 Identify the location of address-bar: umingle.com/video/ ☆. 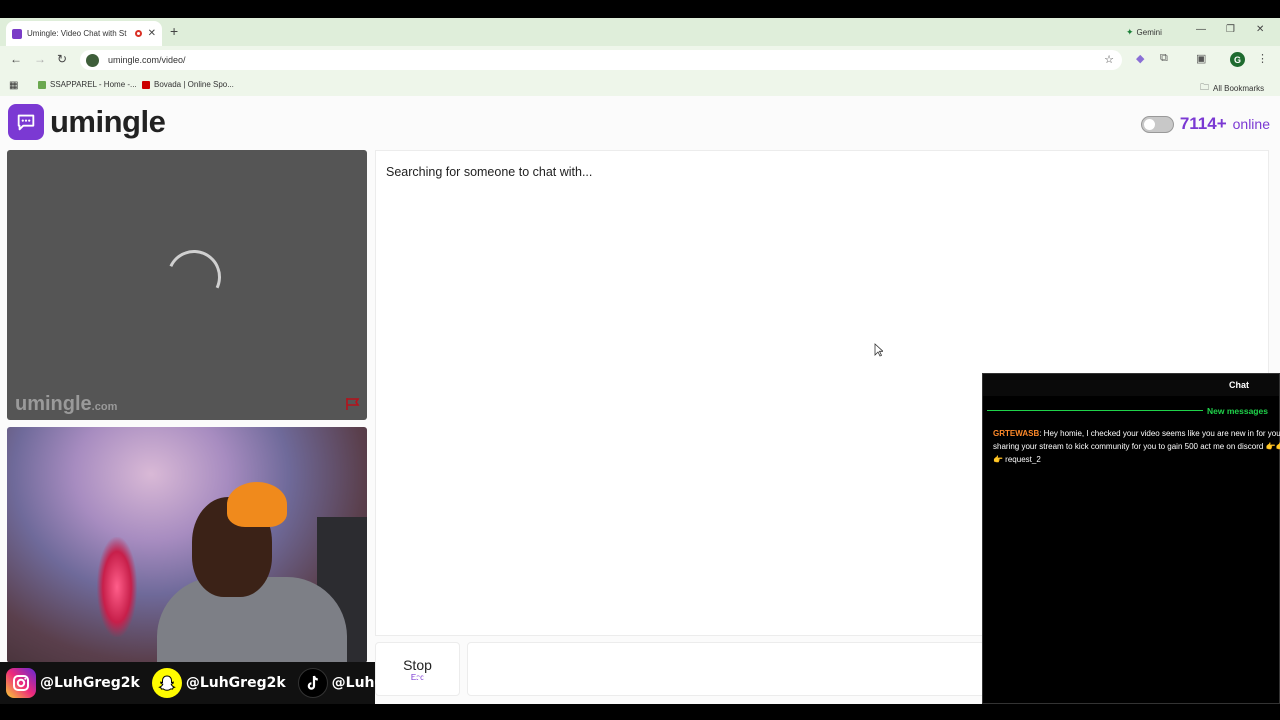
(601, 60).